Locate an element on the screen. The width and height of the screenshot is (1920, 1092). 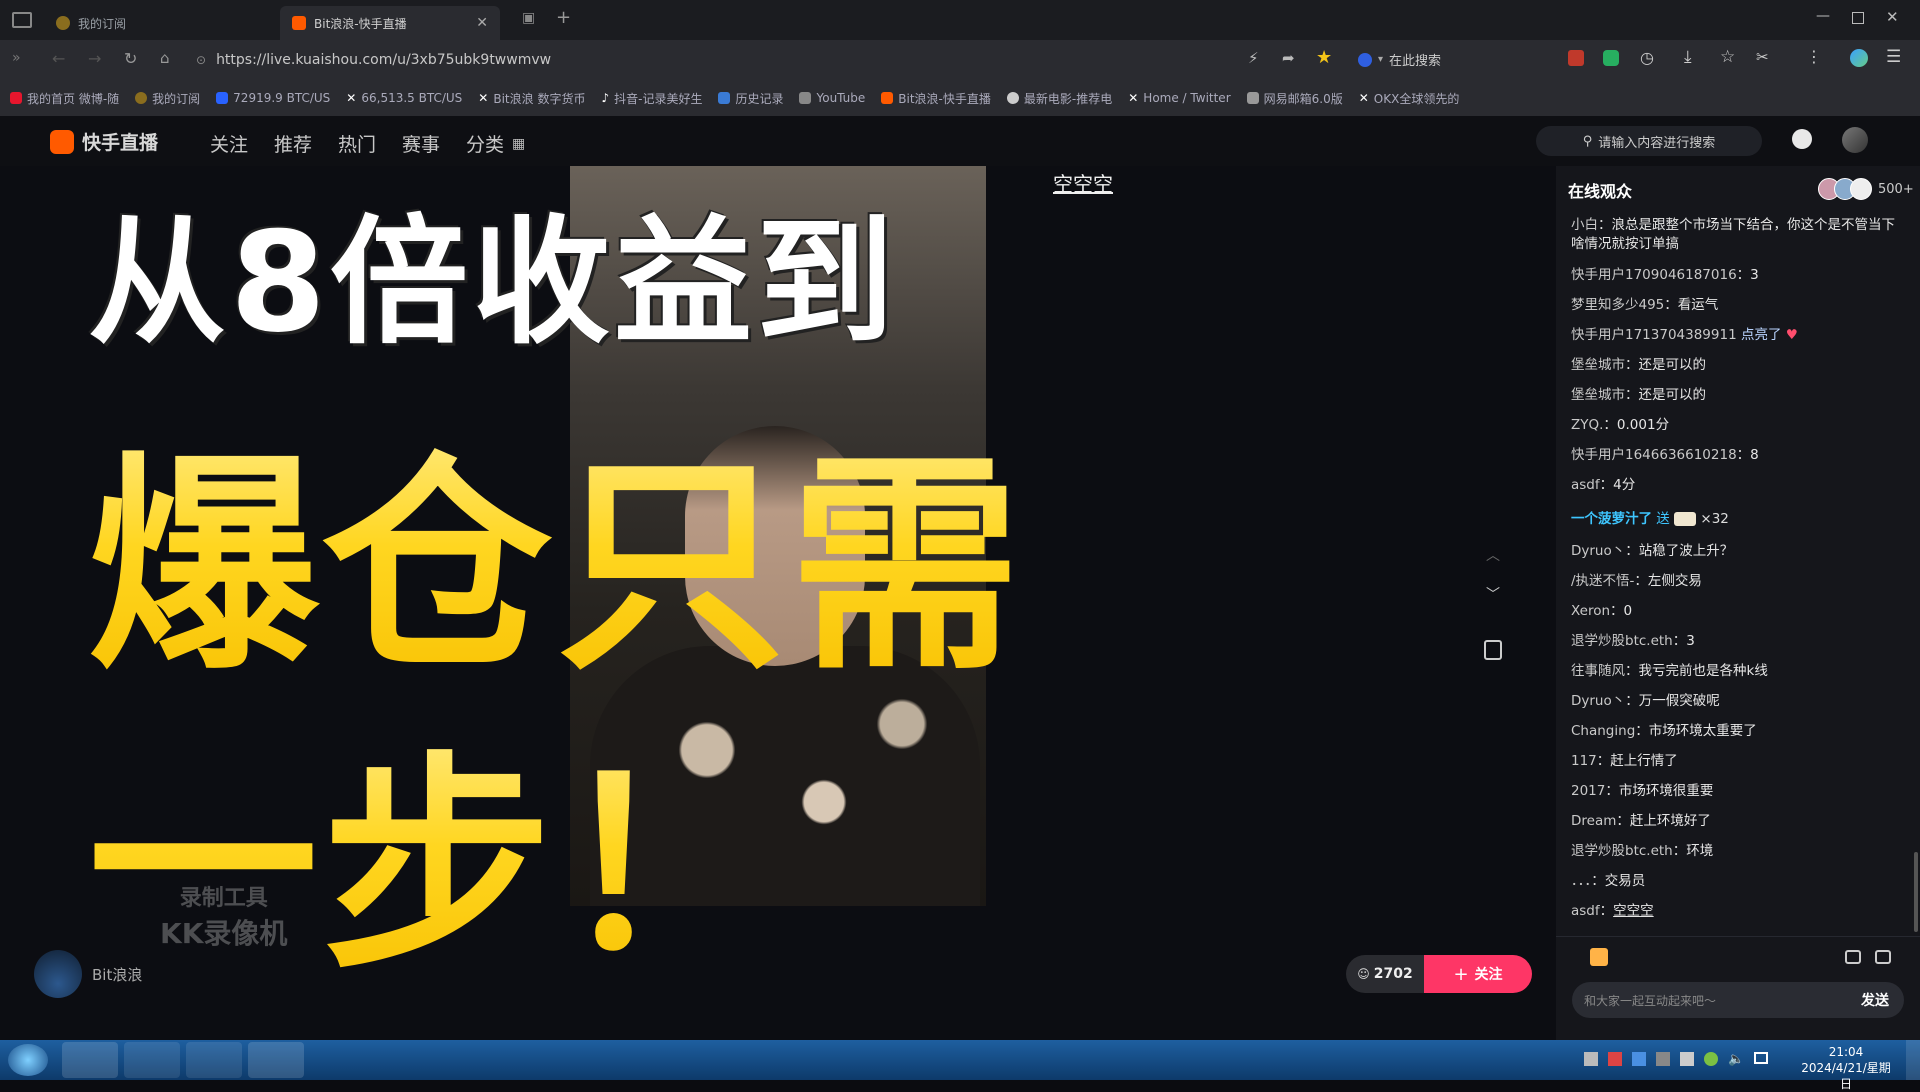
bookmark-item: Bit浪浪-快手直播 is located at coordinates (936, 98).